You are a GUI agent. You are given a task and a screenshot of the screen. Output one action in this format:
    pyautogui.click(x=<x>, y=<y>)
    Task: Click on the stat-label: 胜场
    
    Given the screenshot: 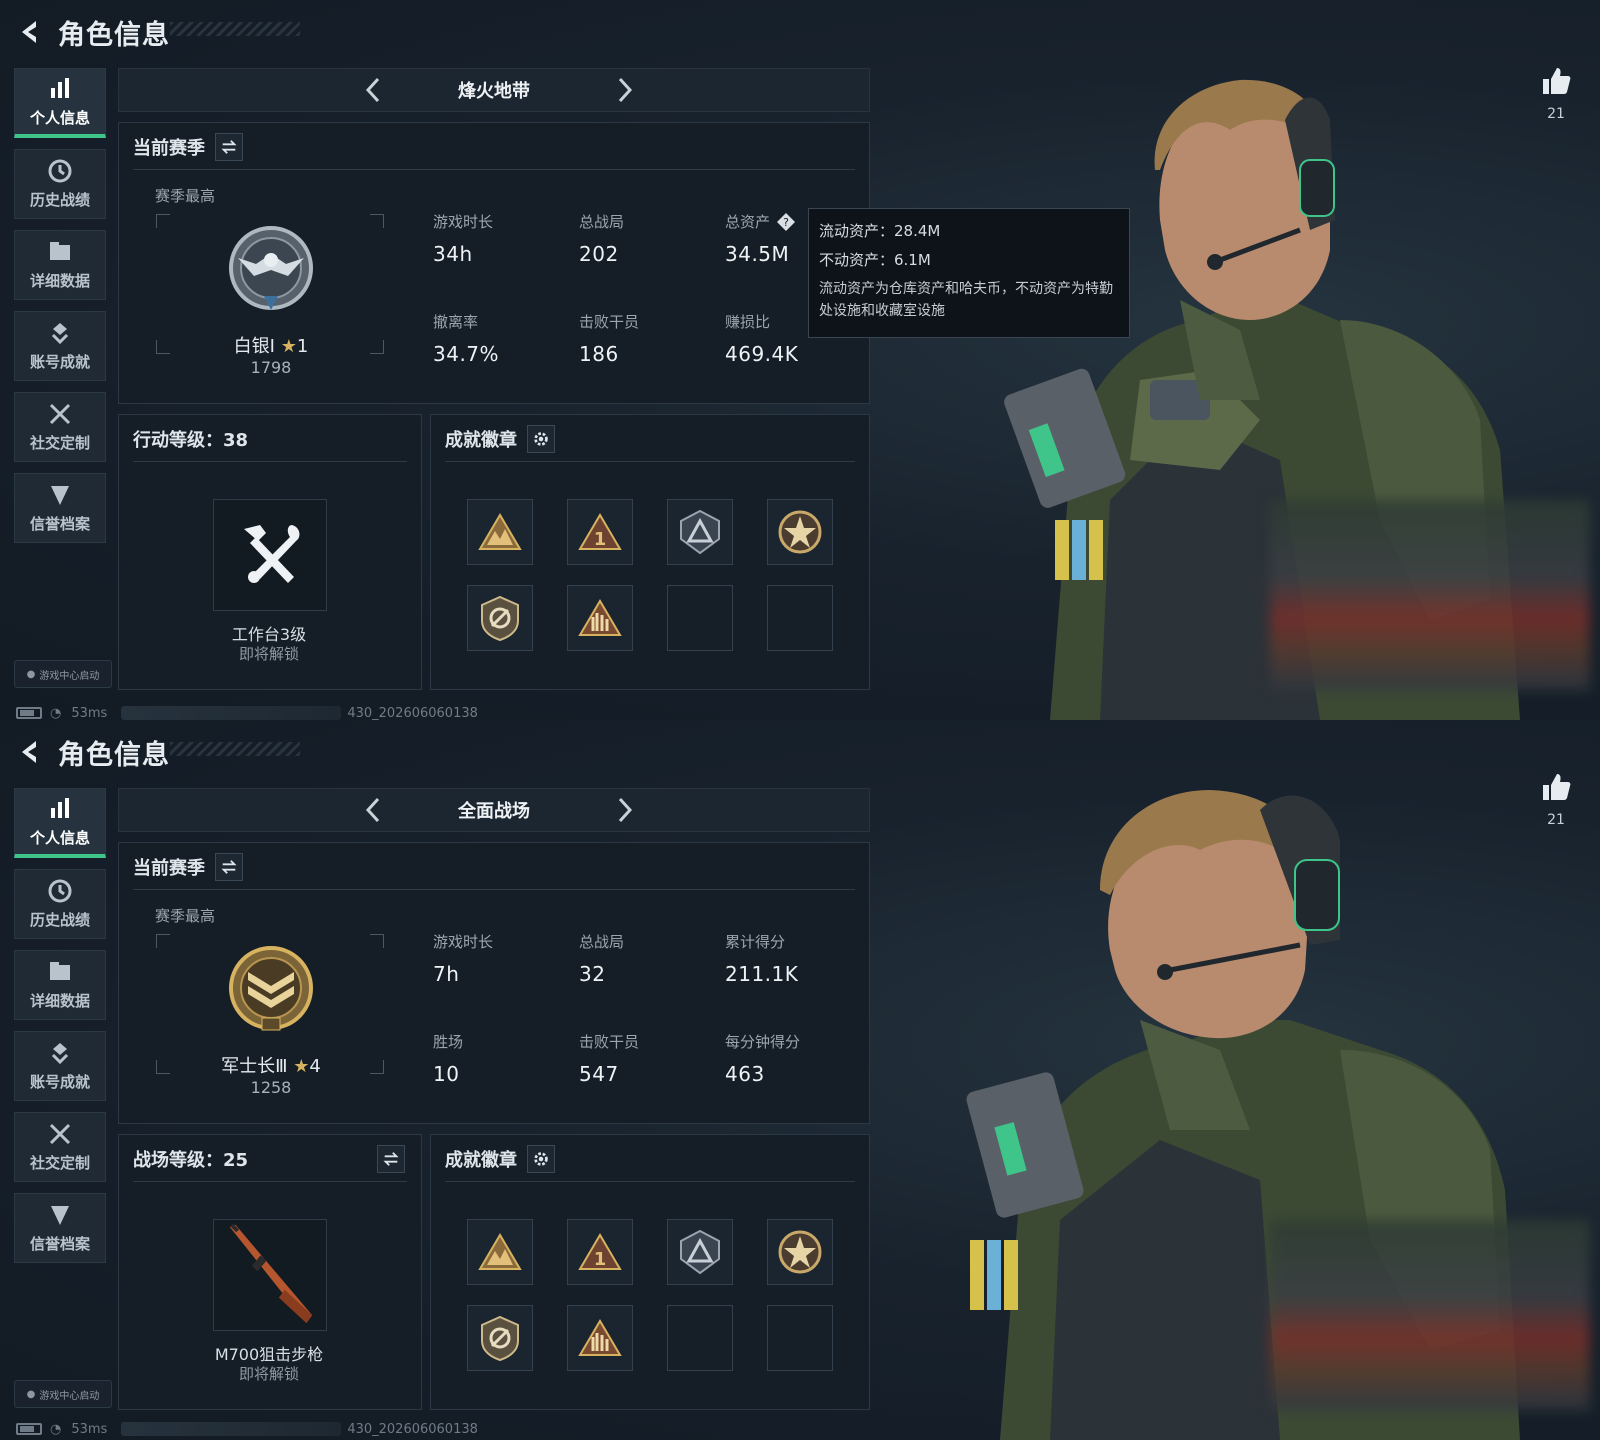 What is the action you would take?
    pyautogui.click(x=448, y=1042)
    